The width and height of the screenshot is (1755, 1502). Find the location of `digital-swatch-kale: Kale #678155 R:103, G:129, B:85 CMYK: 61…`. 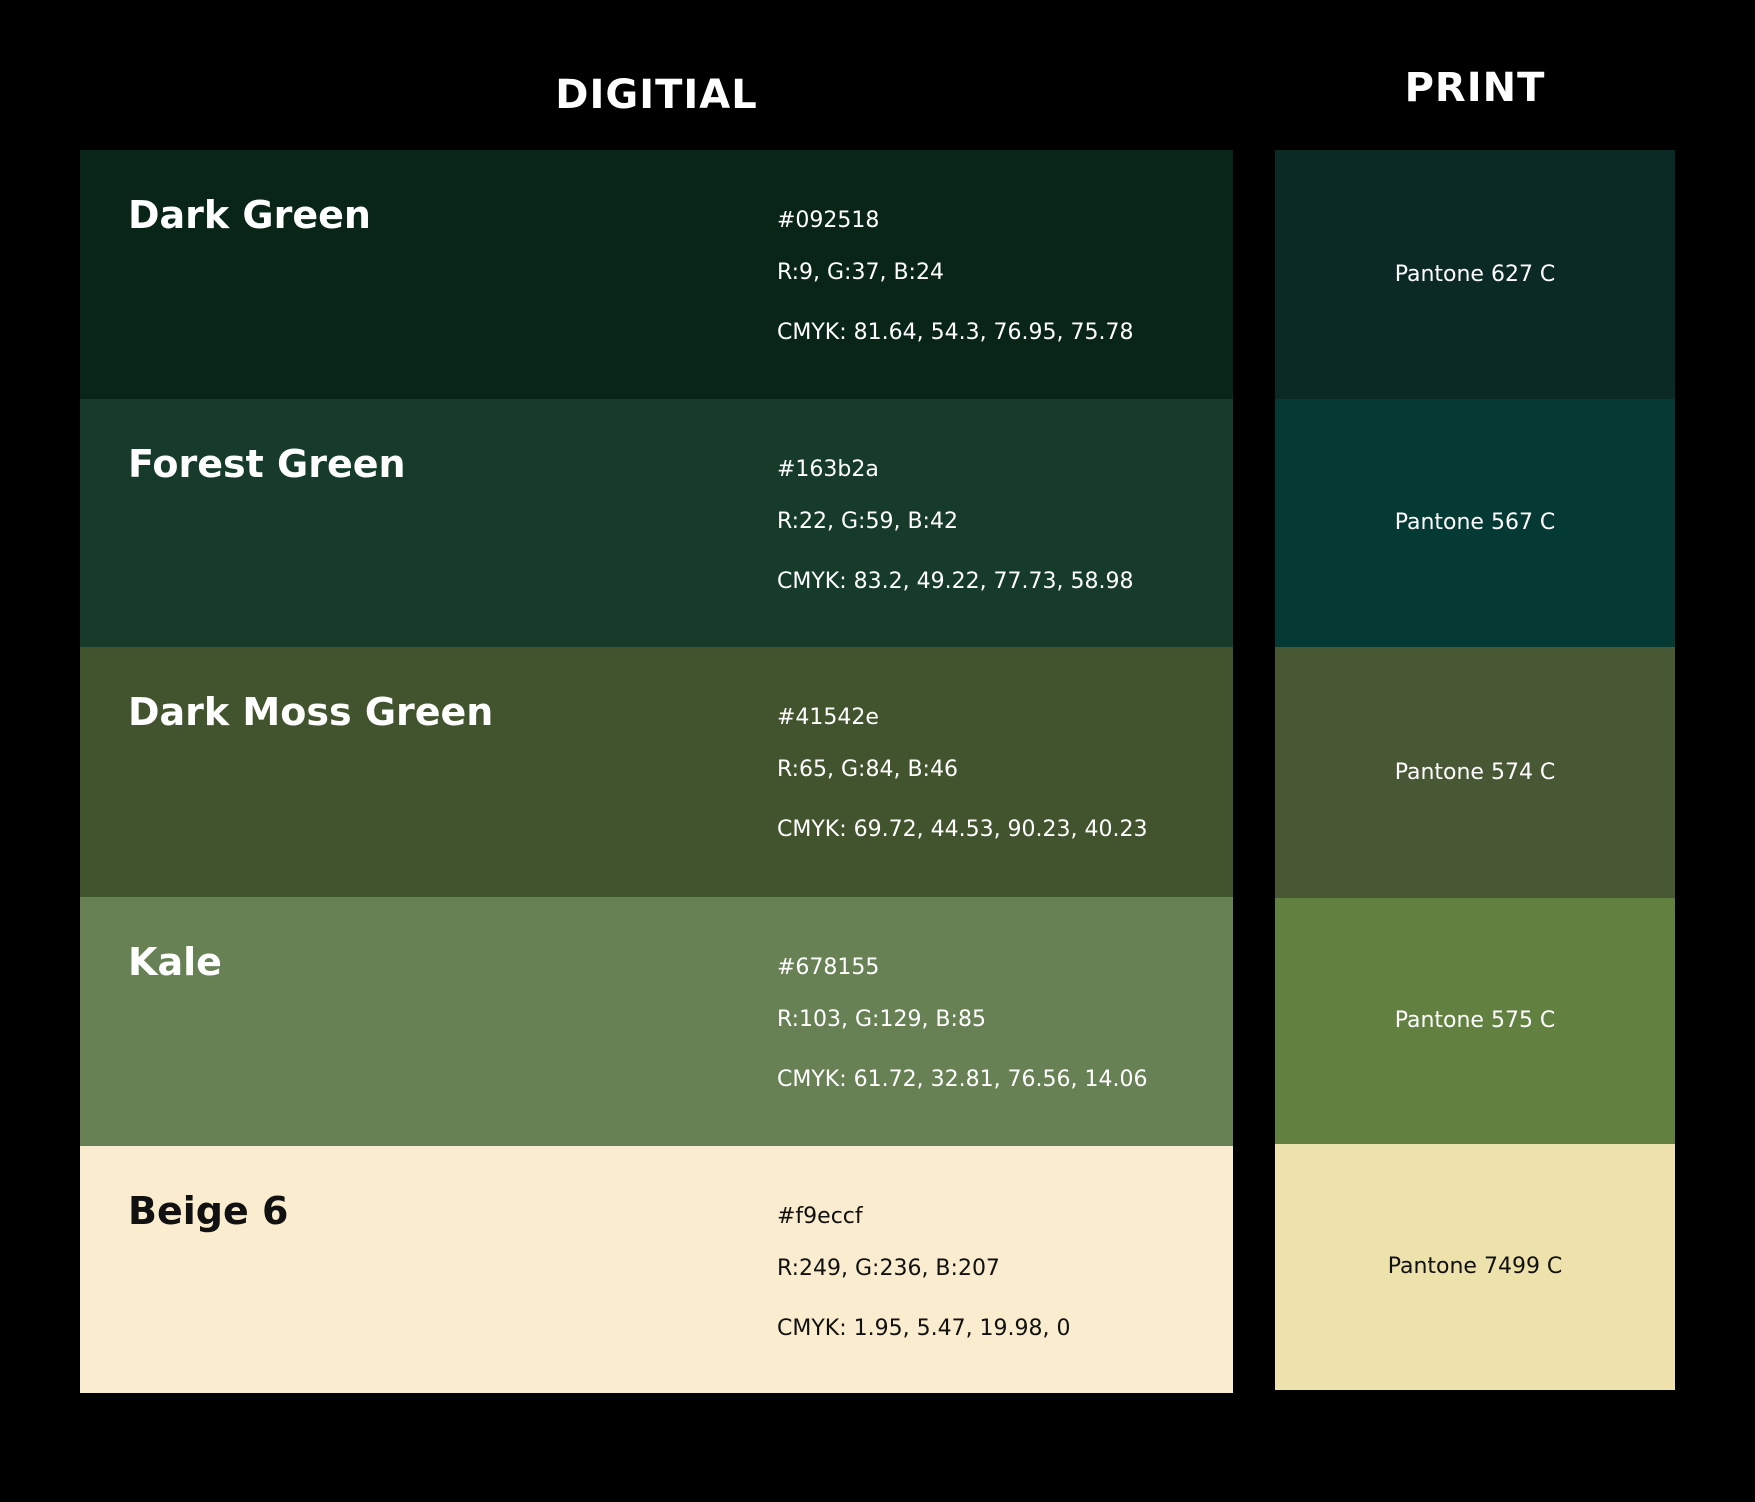

digital-swatch-kale: Kale #678155 R:103, G:129, B:85 CMYK: 61… is located at coordinates (656, 1021).